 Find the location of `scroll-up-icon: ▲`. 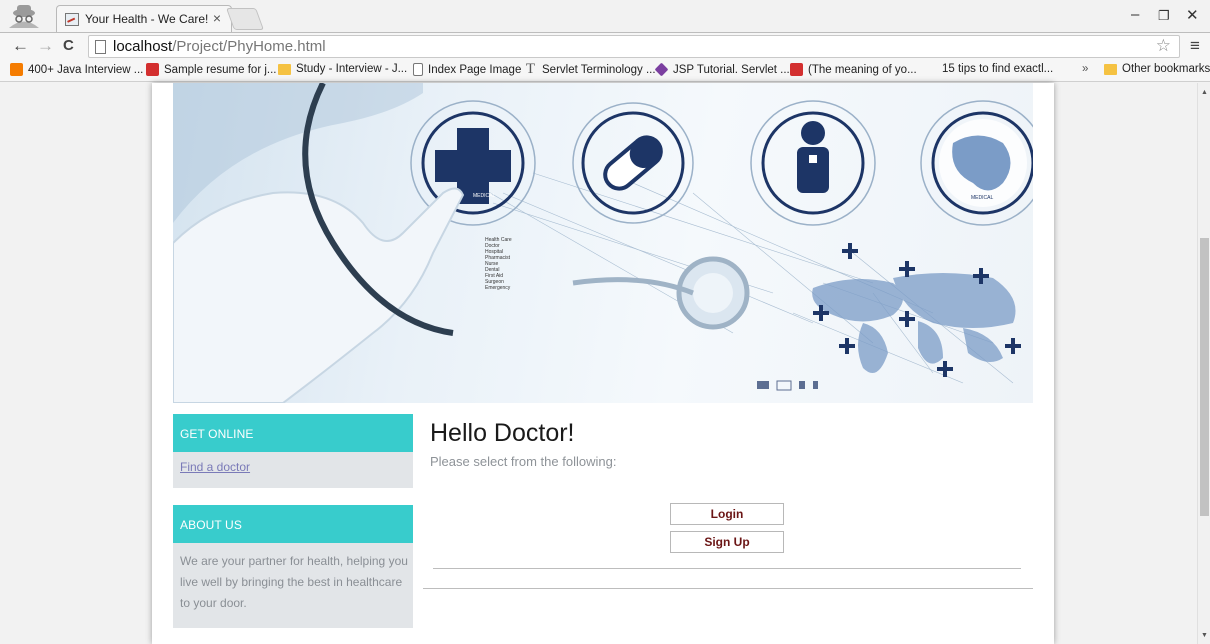

scroll-up-icon: ▲ is located at coordinates (1204, 92).